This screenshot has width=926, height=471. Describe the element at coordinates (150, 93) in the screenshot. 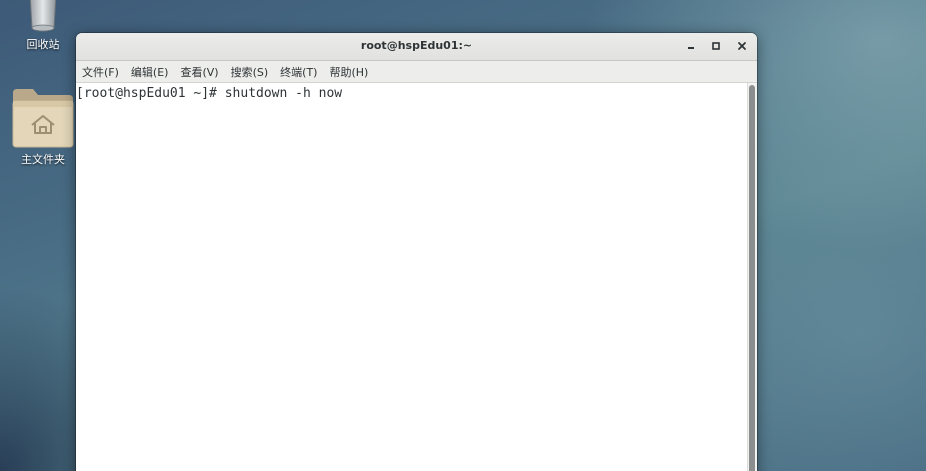

I see `terminal-prompt: [root@hspEdu01 ~]#` at that location.